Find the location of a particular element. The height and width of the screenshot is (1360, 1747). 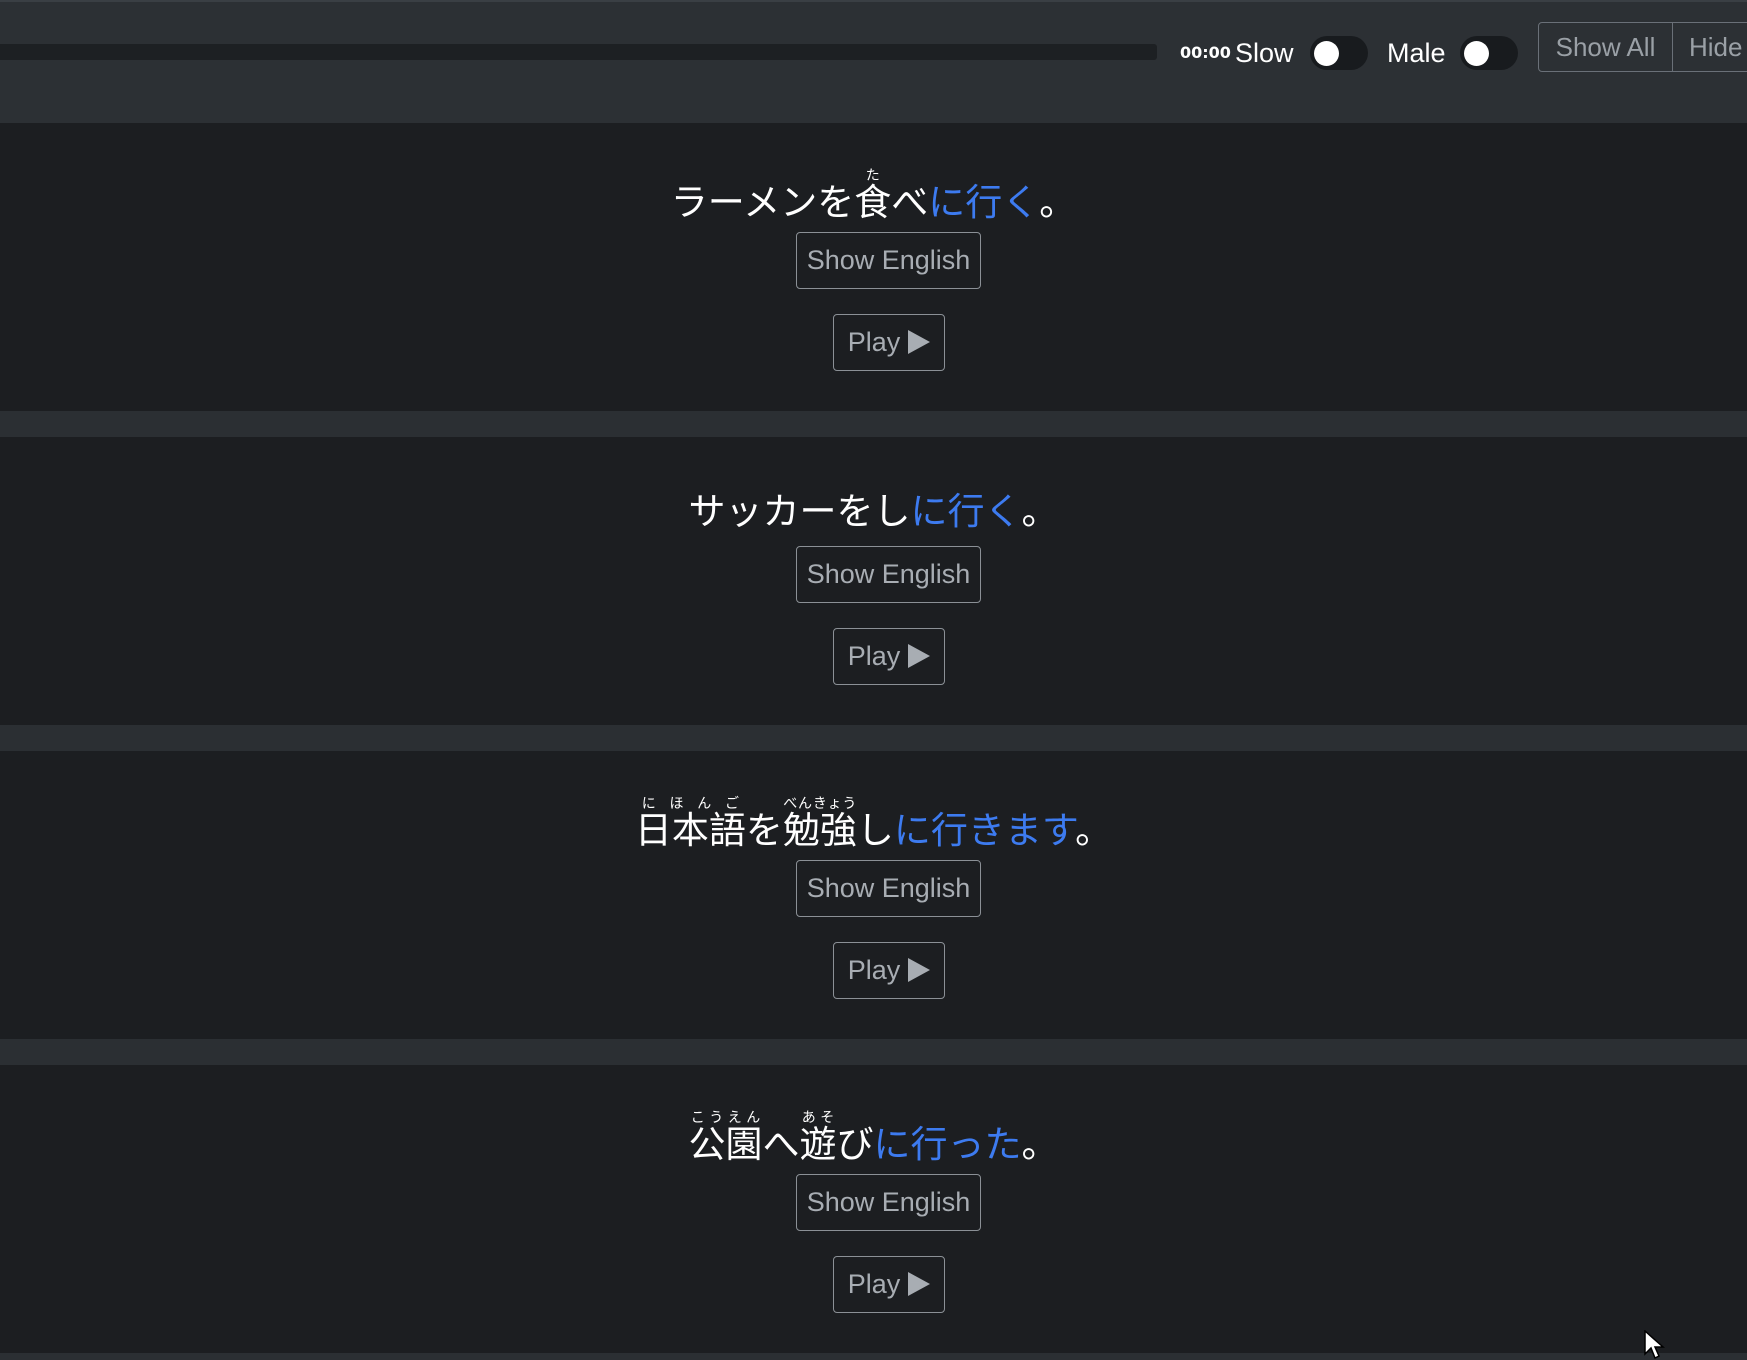

grammar-highlight: に行った is located at coordinates (947, 1144).